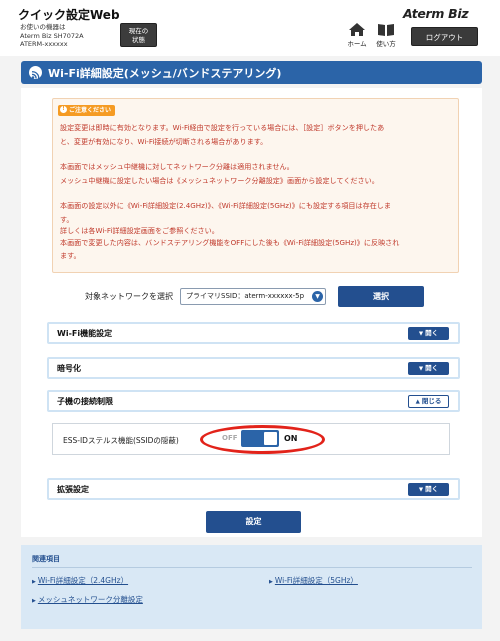 The height and width of the screenshot is (641, 500). Describe the element at coordinates (386, 30) in the screenshot. I see `book-icon` at that location.